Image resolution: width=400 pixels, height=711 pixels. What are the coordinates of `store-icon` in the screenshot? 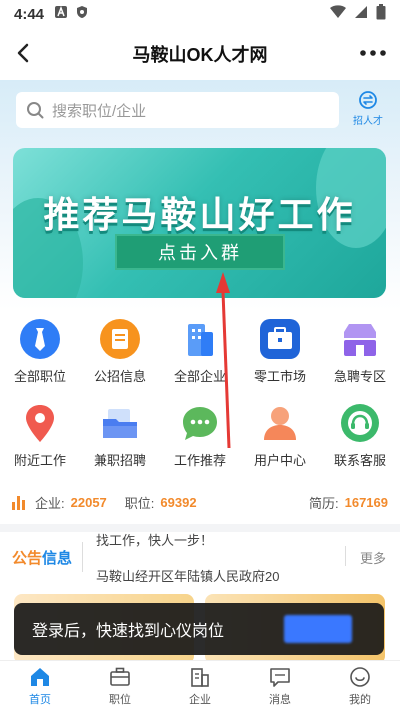 It's located at (360, 339).